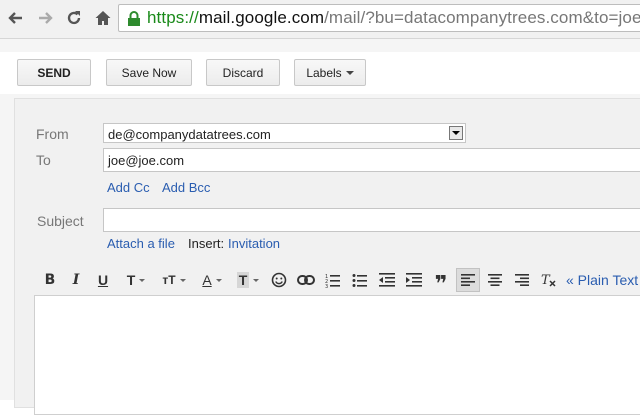 This screenshot has height=415, width=640. Describe the element at coordinates (371, 220) in the screenshot. I see `subject-field` at that location.